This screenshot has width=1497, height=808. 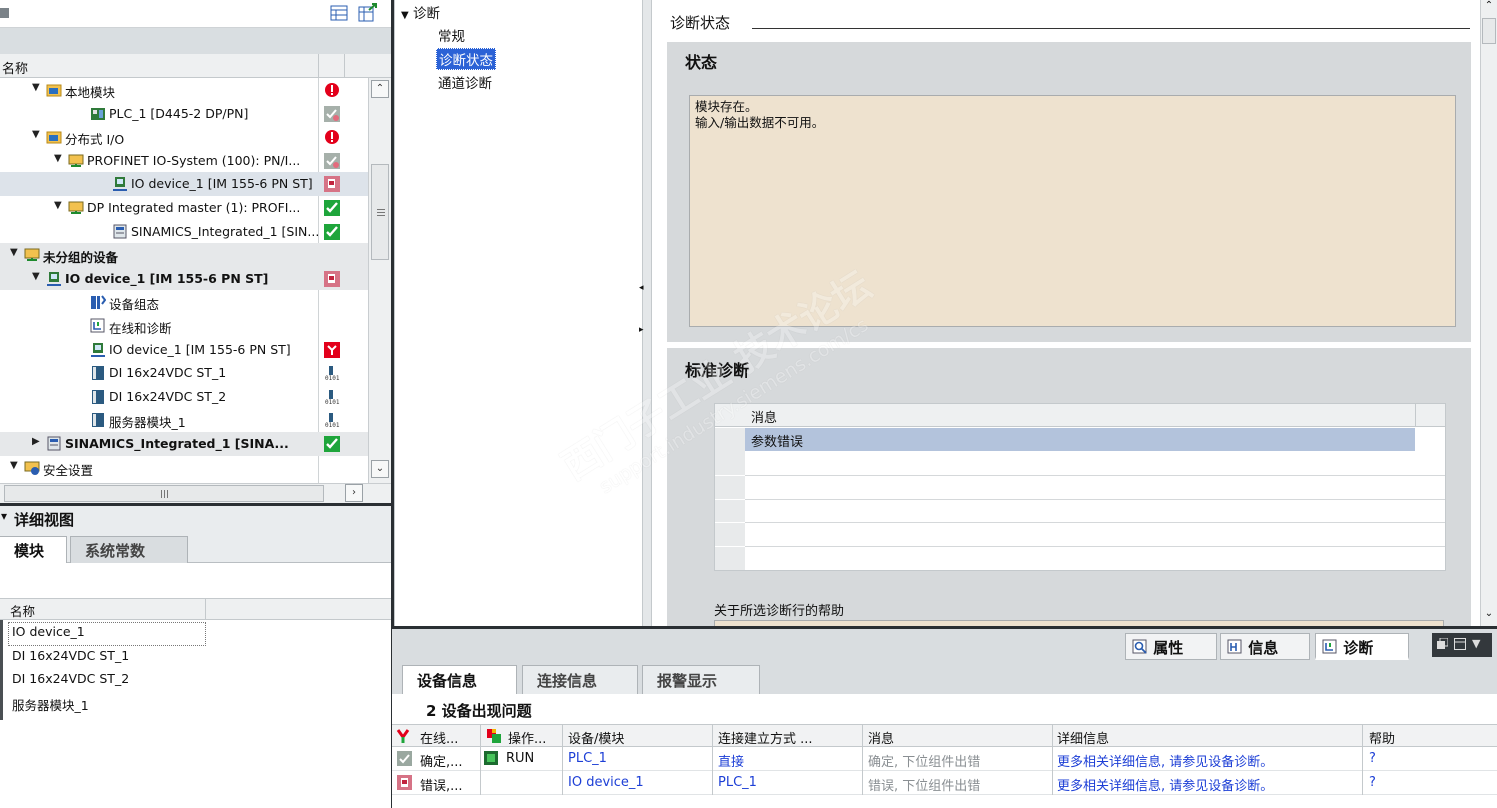 What do you see at coordinates (184, 114) in the screenshot?
I see `tree-item: PLC_1 [D445-2 DP/PN]` at bounding box center [184, 114].